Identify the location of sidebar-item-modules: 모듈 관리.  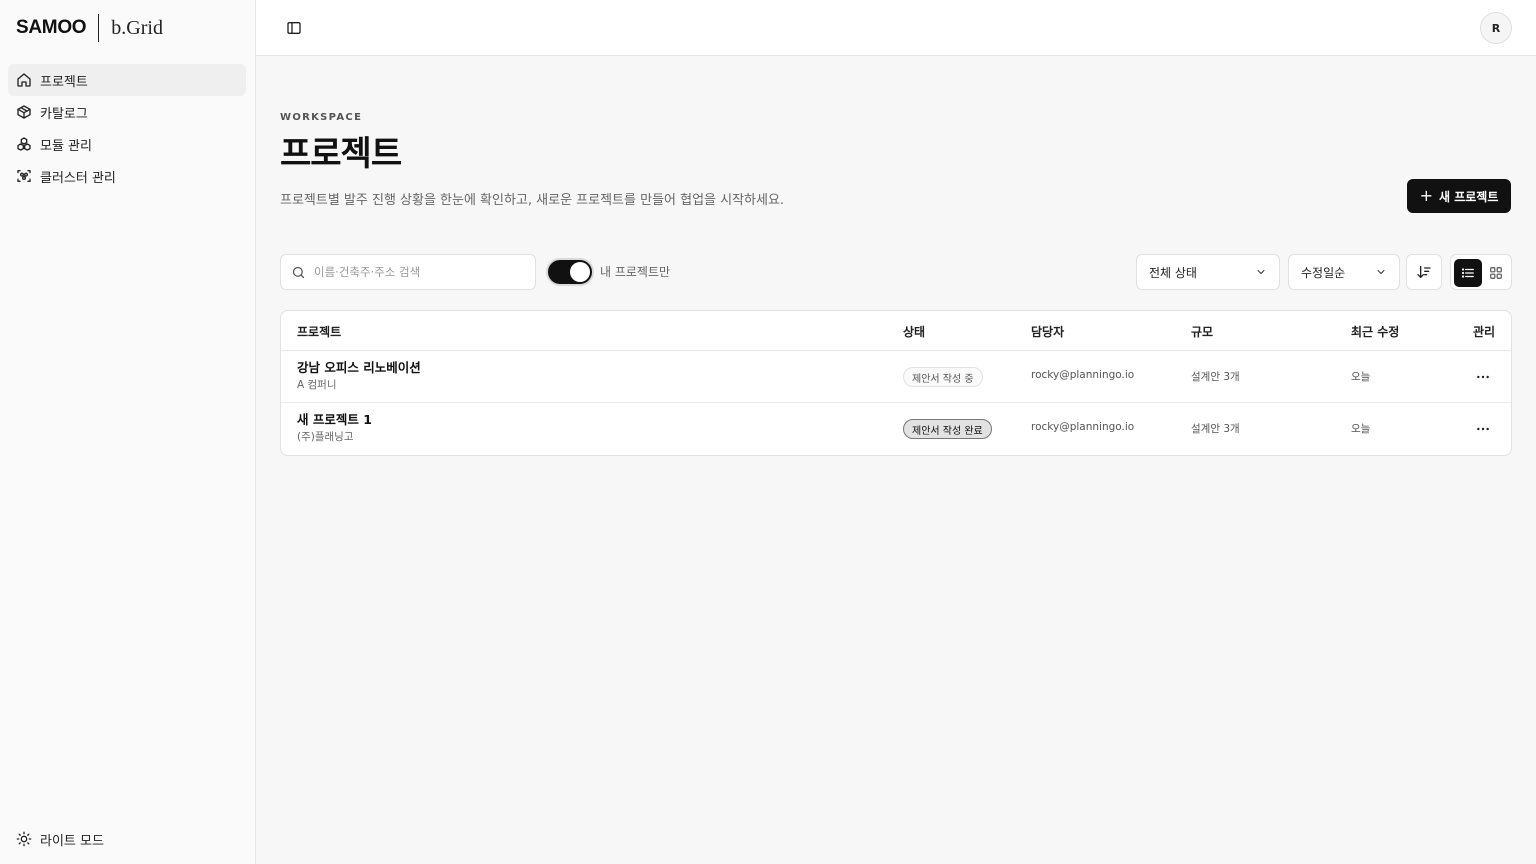
(127, 144).